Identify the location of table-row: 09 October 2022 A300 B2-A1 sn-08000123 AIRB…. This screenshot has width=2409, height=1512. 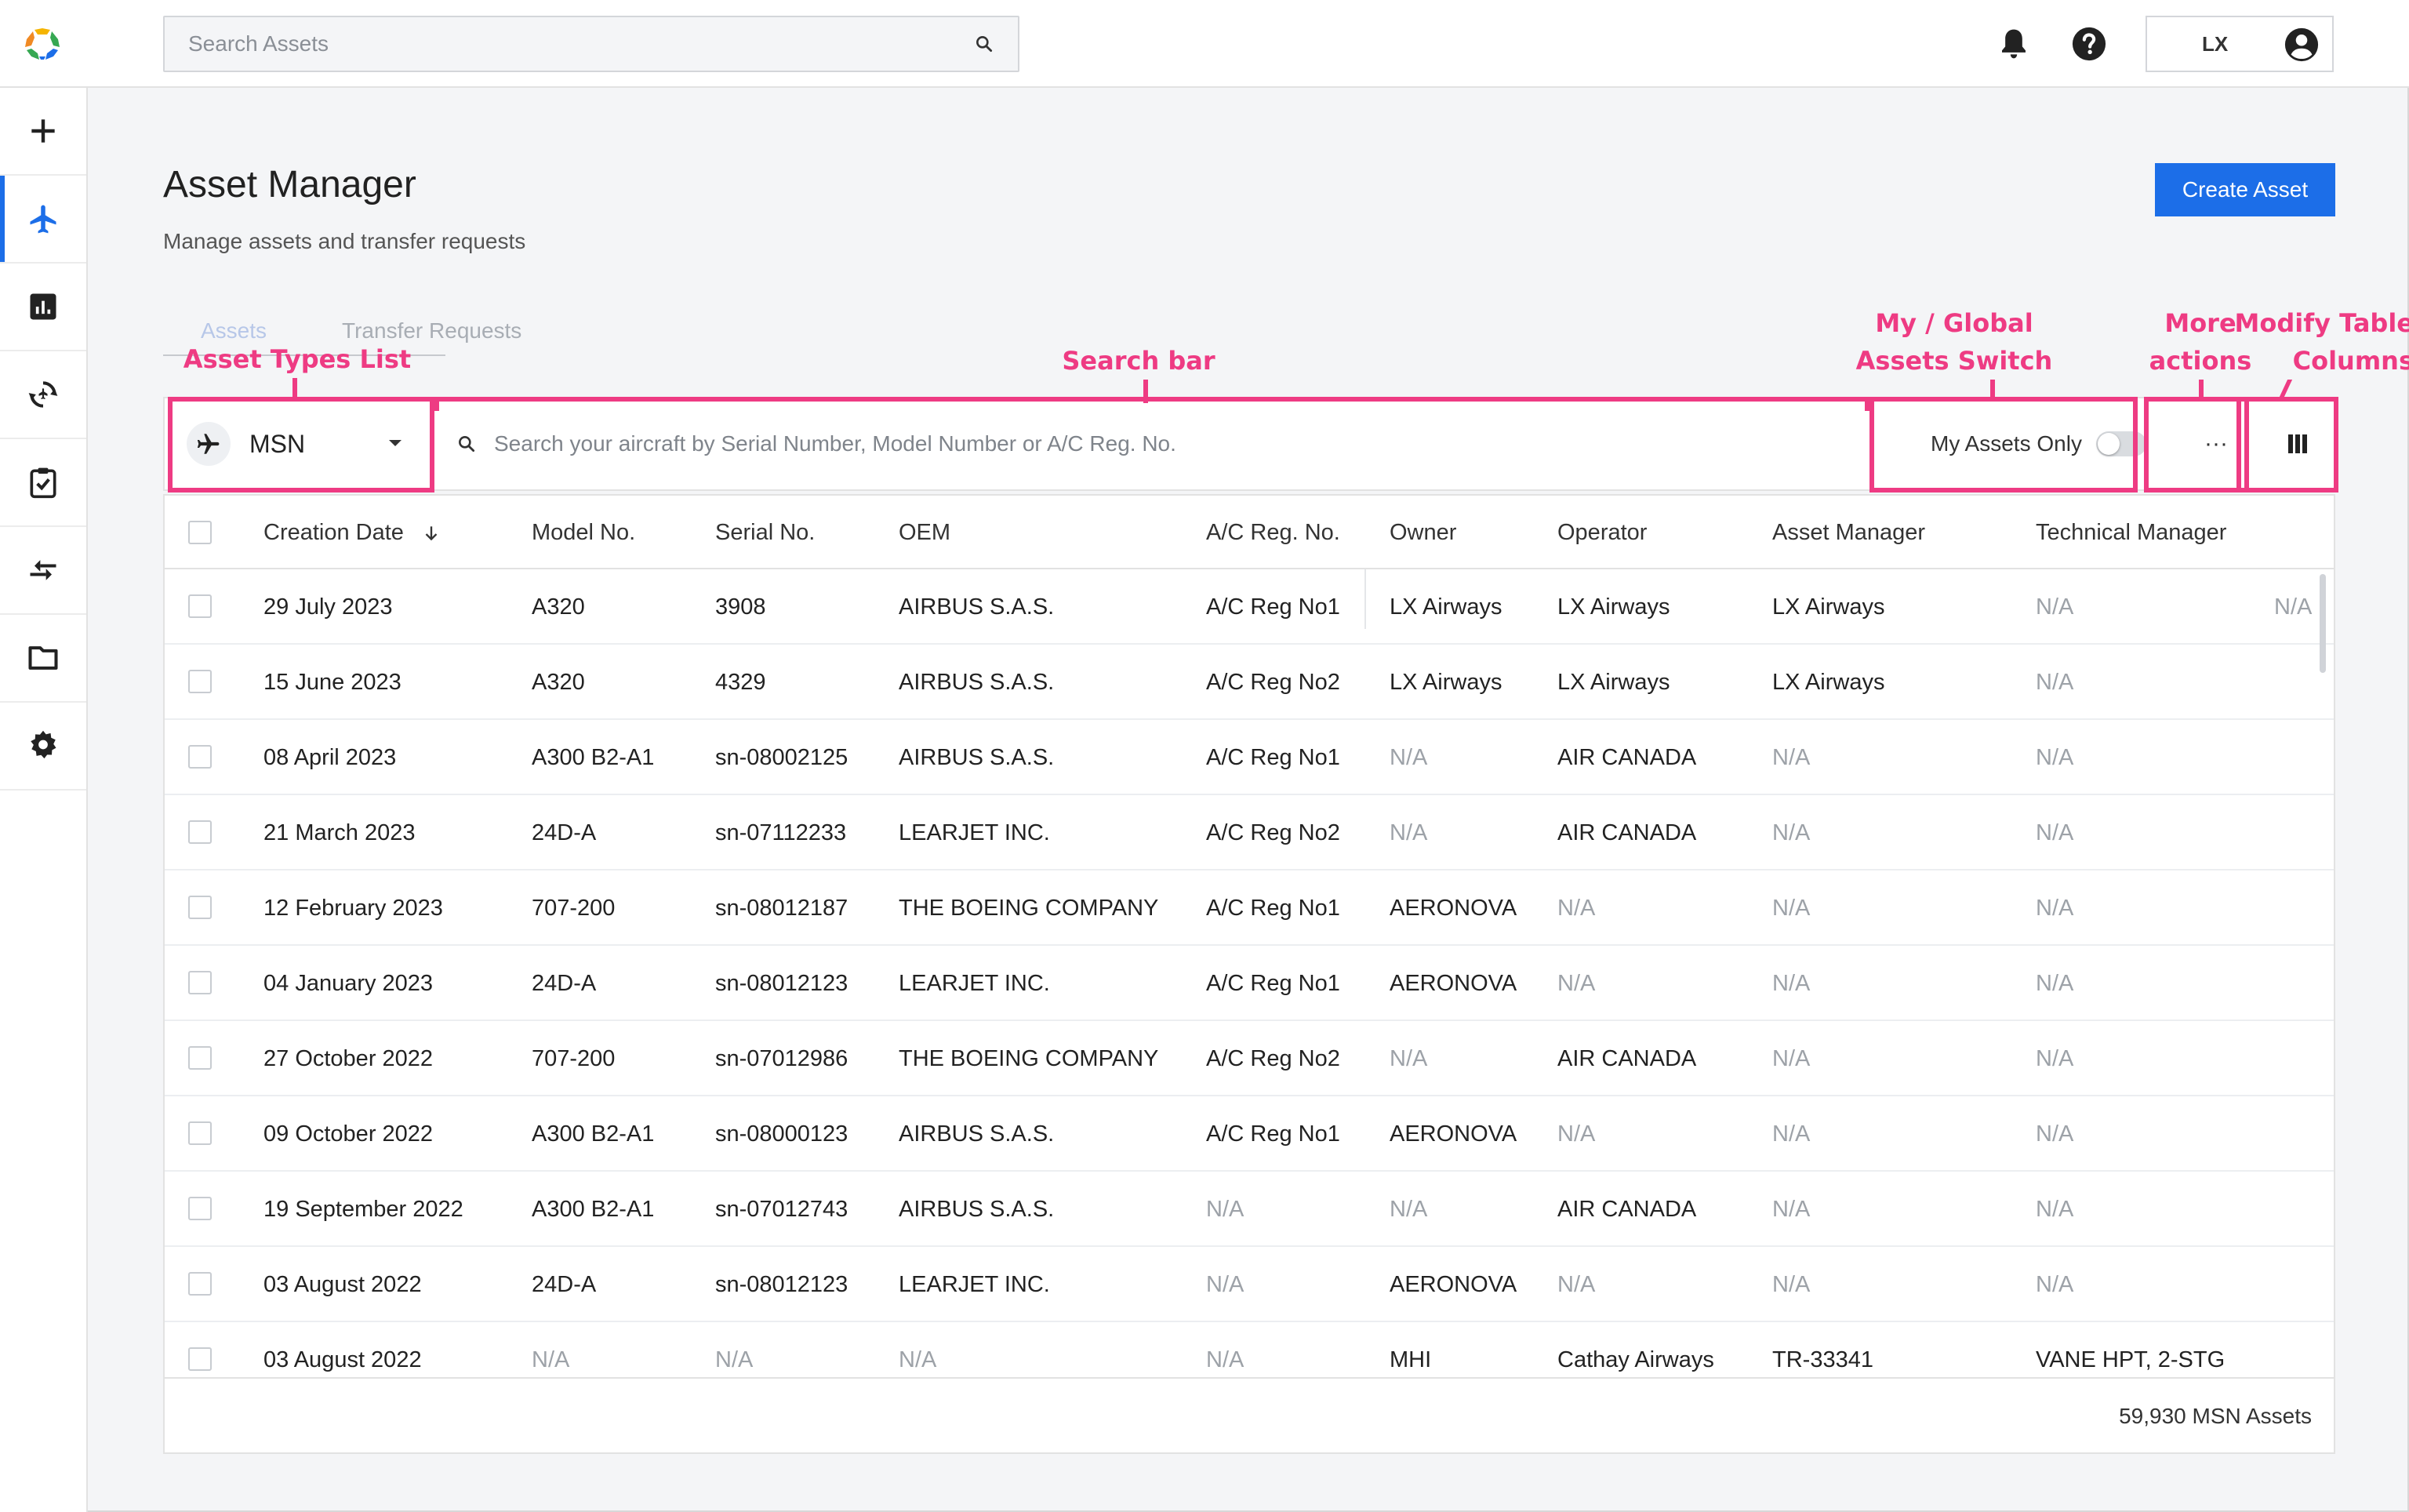
(1249, 1134).